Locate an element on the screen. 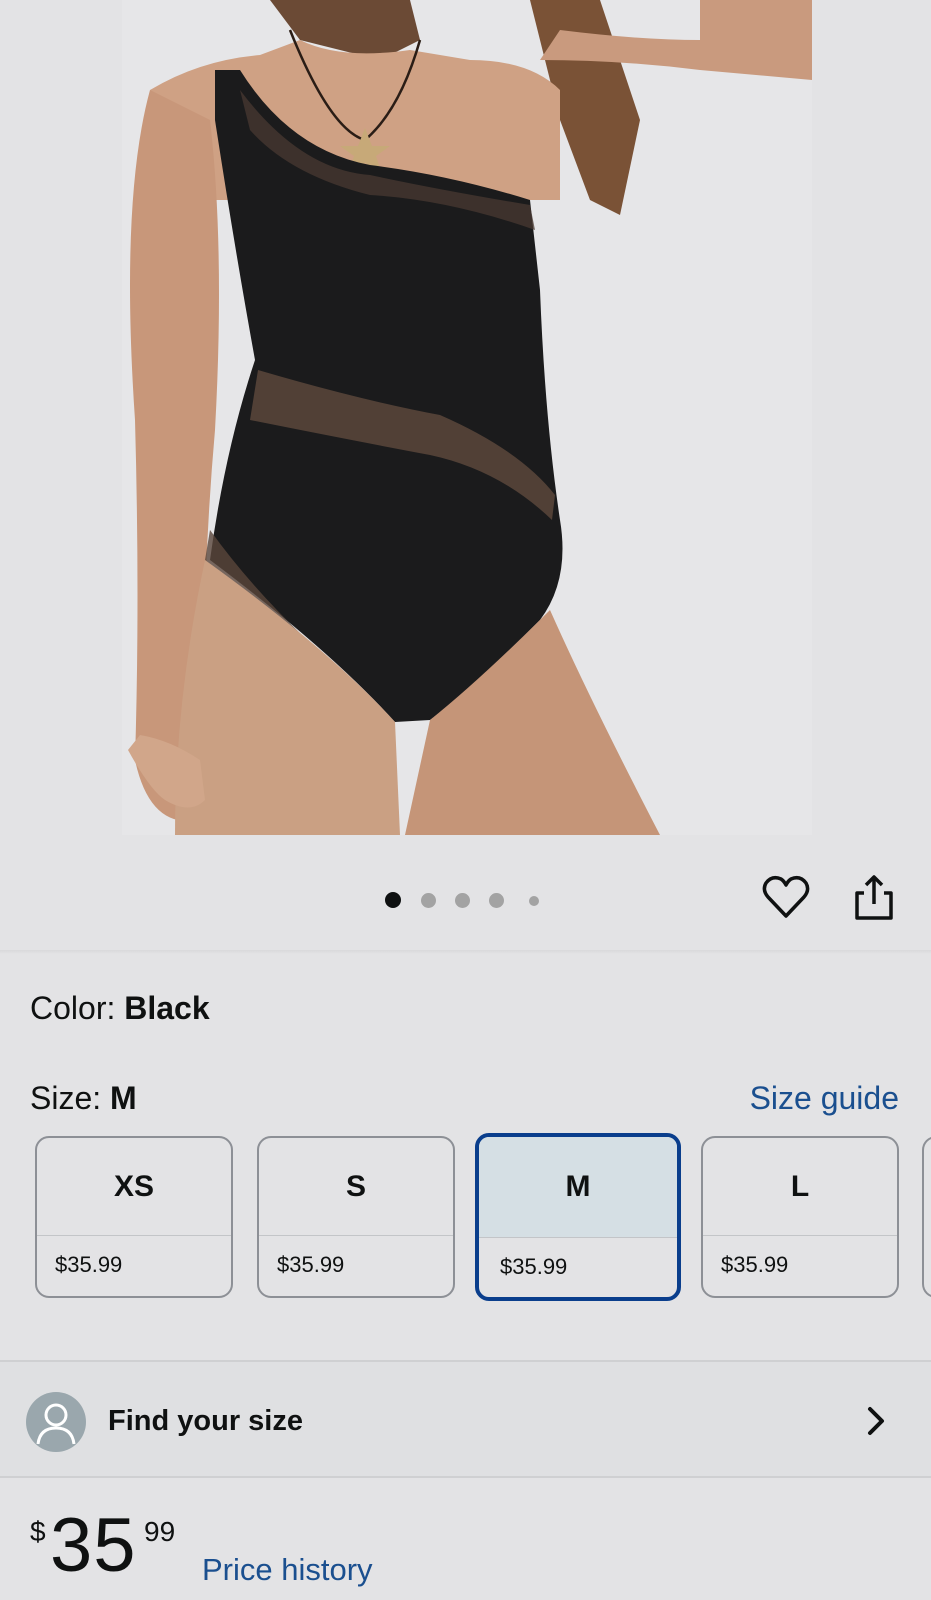 The width and height of the screenshot is (931, 1600). color-label: Color: is located at coordinates (77, 1008).